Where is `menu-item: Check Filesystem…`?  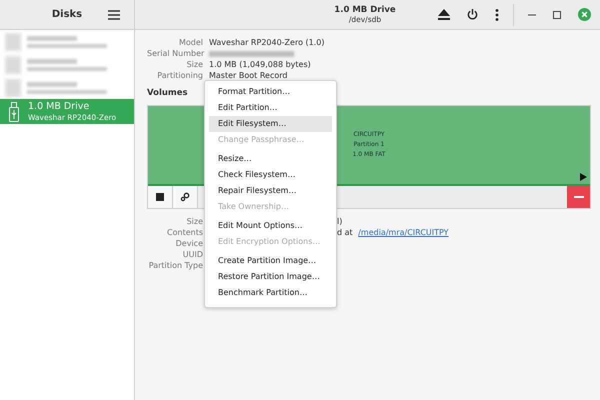 menu-item: Check Filesystem… is located at coordinates (270, 175).